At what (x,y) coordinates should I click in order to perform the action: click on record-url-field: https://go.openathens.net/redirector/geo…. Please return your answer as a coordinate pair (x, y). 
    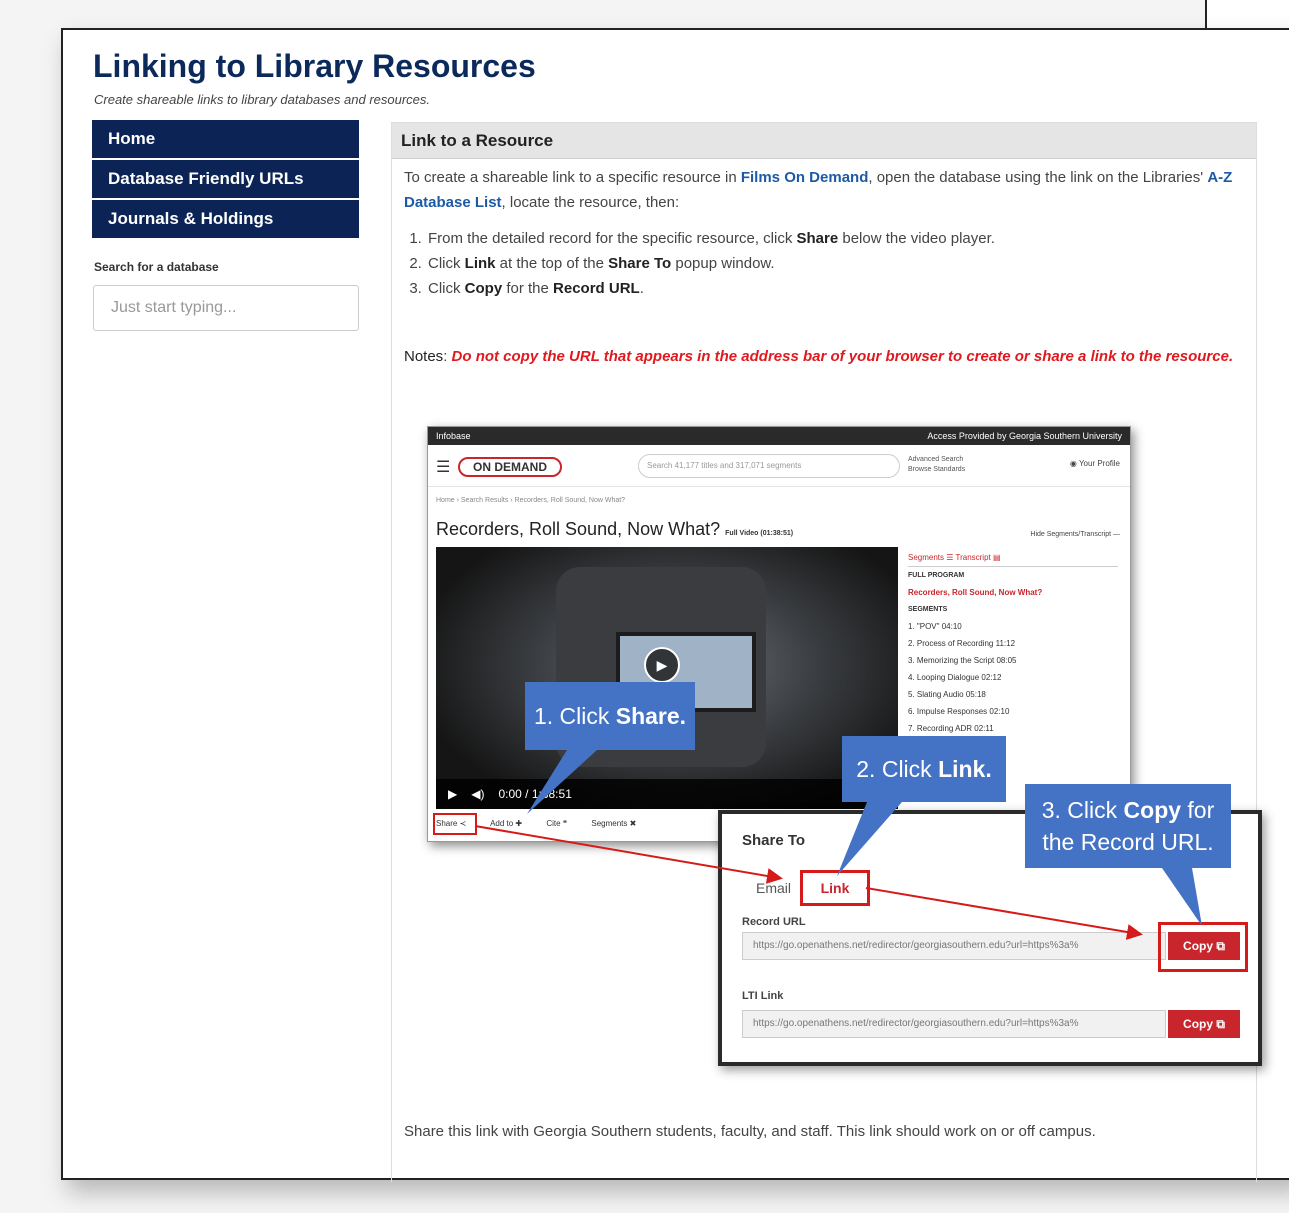
    Looking at the image, I should click on (954, 946).